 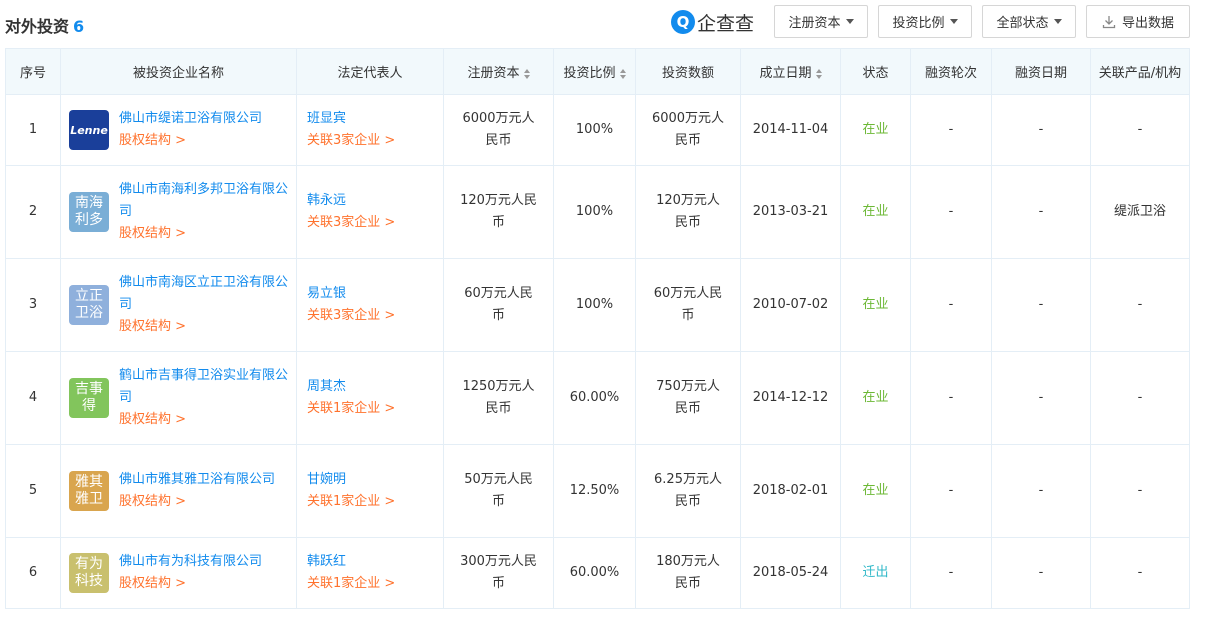 I want to click on investment-amount: 120万元人民币, so click(x=688, y=212).